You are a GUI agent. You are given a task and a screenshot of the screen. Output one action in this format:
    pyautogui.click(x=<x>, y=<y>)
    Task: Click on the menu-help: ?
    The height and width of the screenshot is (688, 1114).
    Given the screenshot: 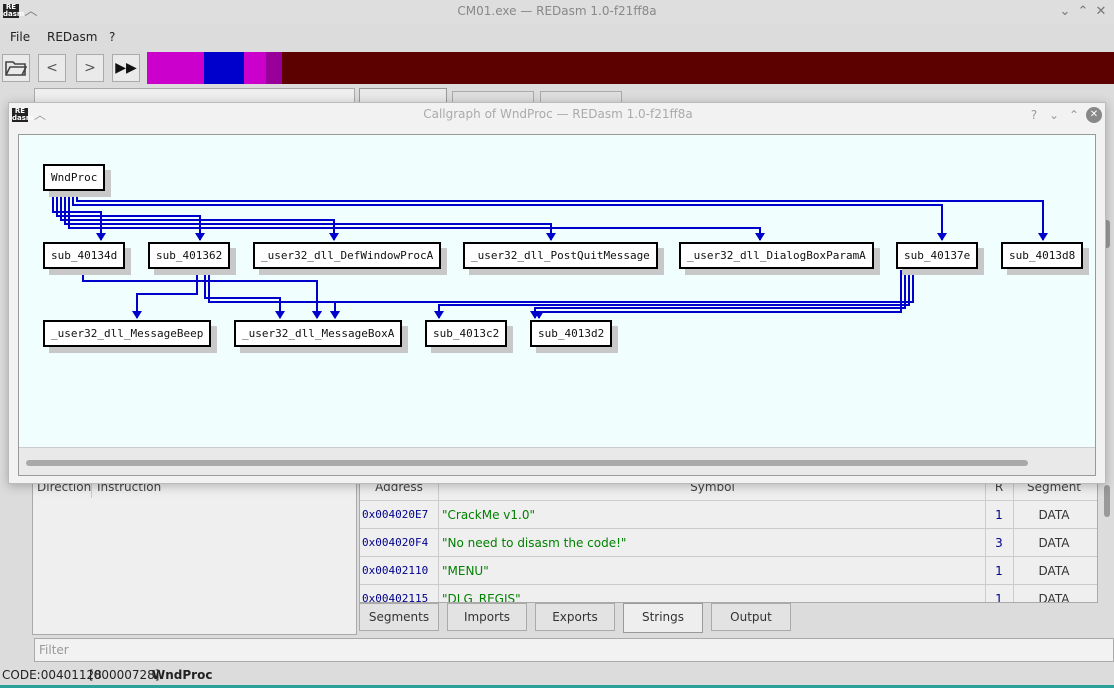 What is the action you would take?
    pyautogui.click(x=112, y=37)
    